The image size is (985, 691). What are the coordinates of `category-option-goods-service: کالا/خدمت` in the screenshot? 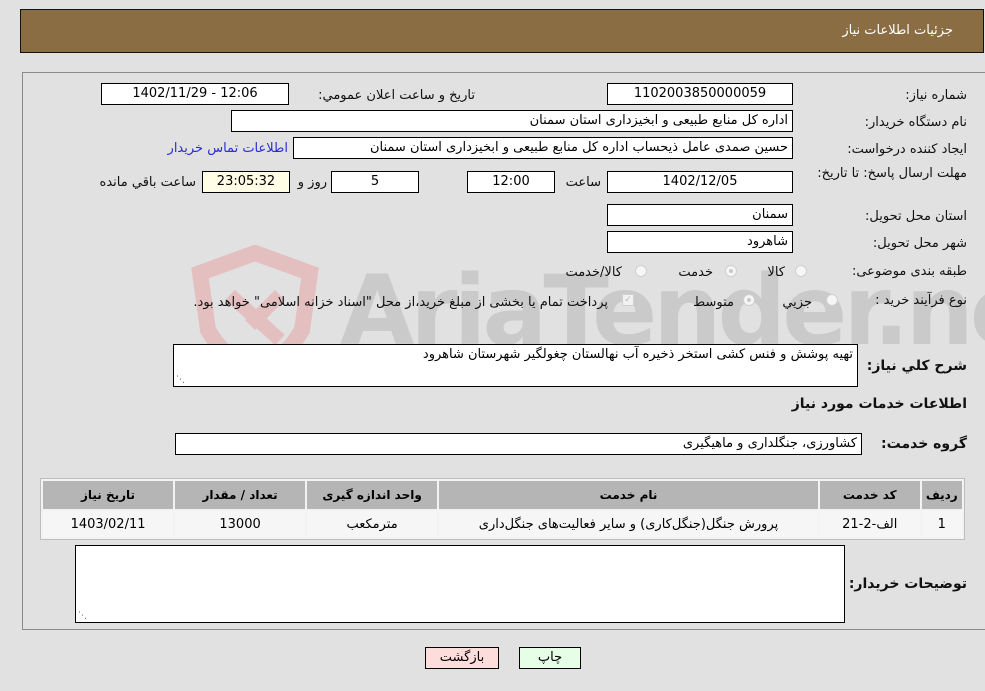 It's located at (593, 272).